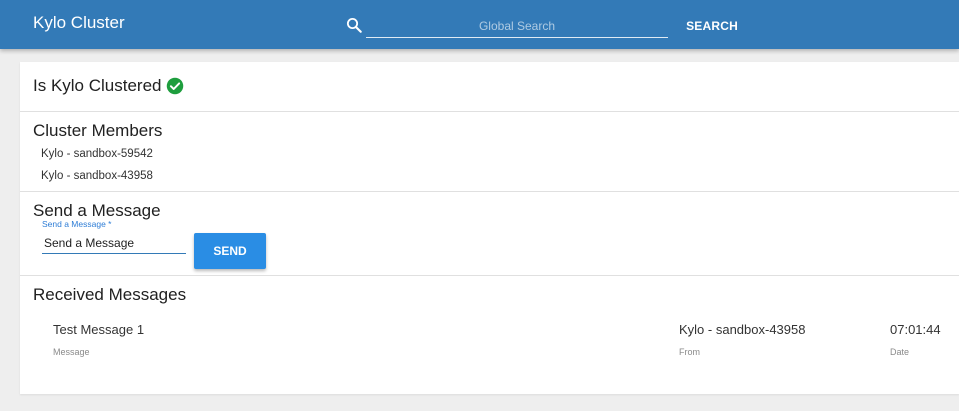 This screenshot has height=411, width=959. I want to click on clustered-title: Is Kylo Clustered, so click(97, 85).